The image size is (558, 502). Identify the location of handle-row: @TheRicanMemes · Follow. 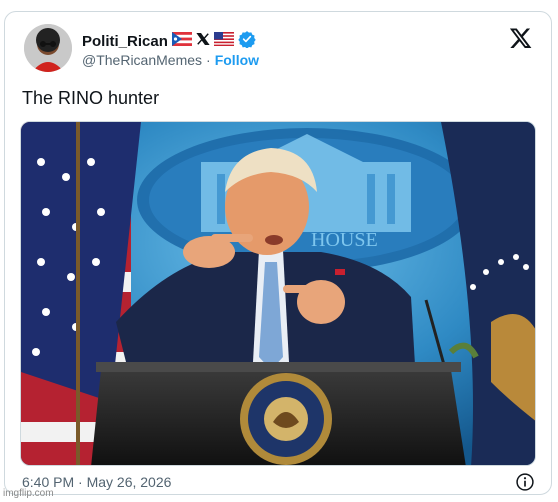
(170, 60).